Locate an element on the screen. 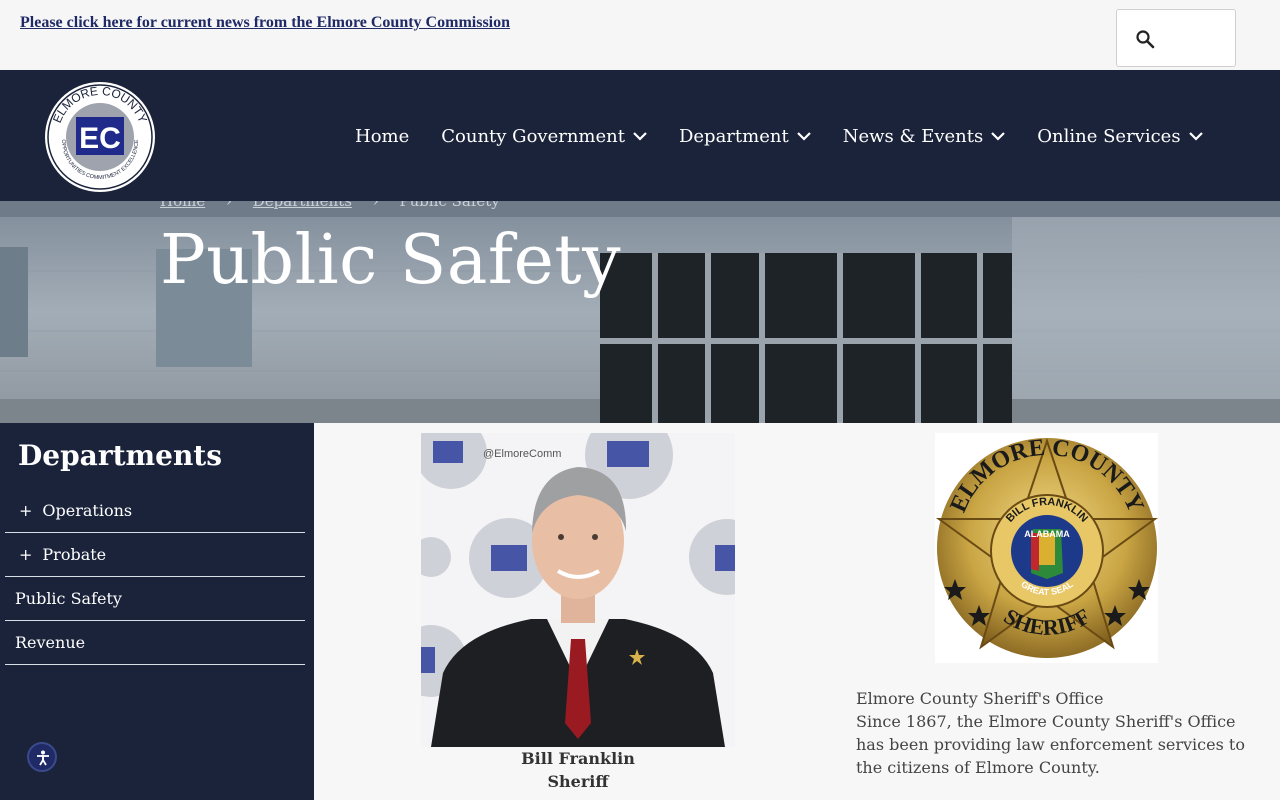 The image size is (1280, 800). sheriff-photo: @ElmoreComm is located at coordinates (578, 590).